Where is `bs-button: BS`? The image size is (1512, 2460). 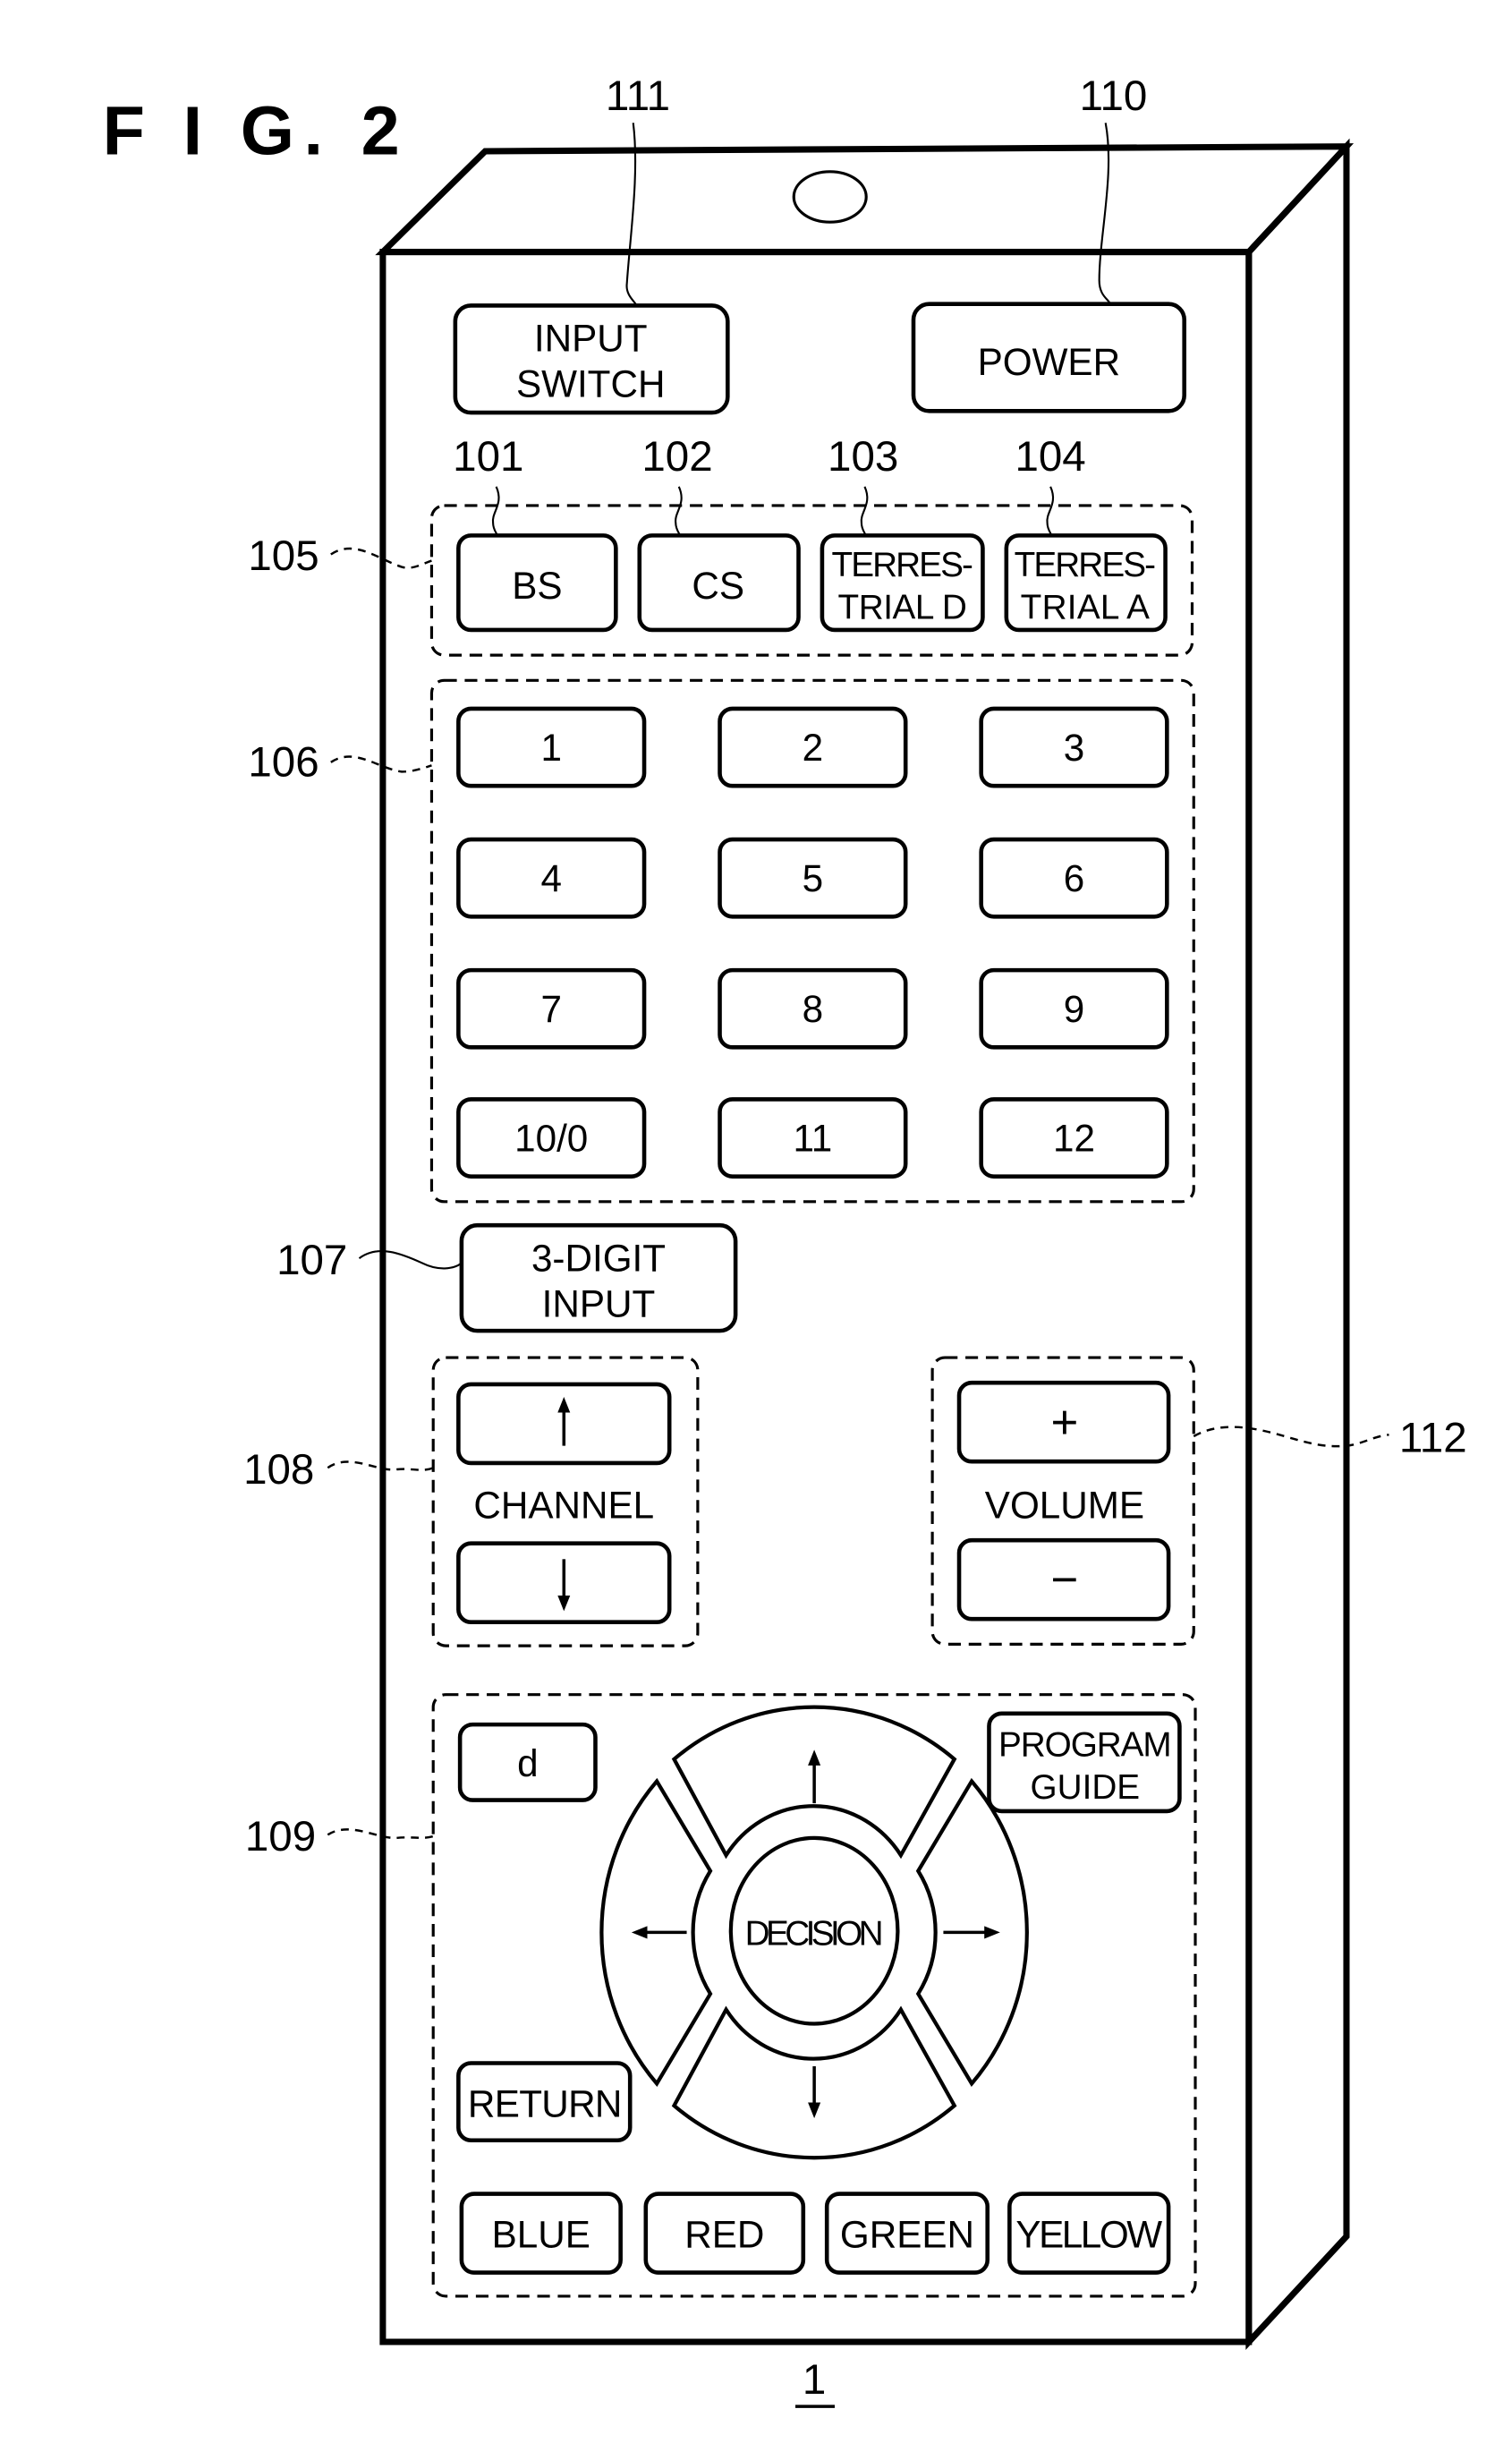
bs-button: BS is located at coordinates (537, 583).